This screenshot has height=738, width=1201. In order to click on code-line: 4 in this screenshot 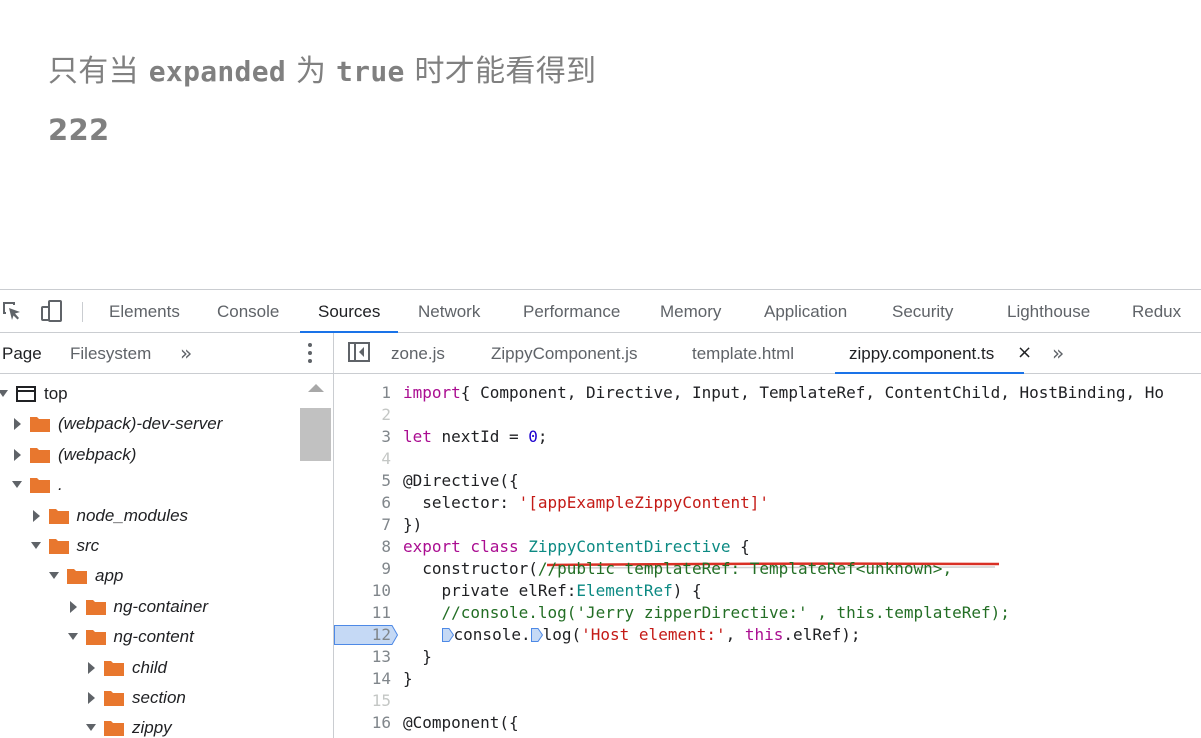, I will do `click(767, 459)`.